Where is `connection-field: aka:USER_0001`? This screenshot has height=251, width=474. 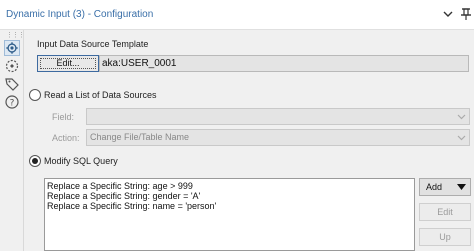
connection-field: aka:USER_0001 is located at coordinates (284, 63).